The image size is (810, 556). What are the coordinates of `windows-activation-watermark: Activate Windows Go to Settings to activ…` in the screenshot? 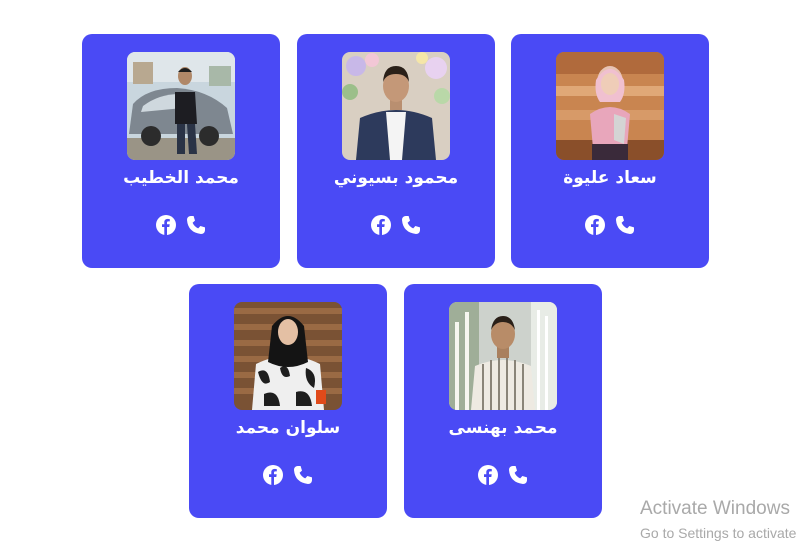 It's located at (718, 520).